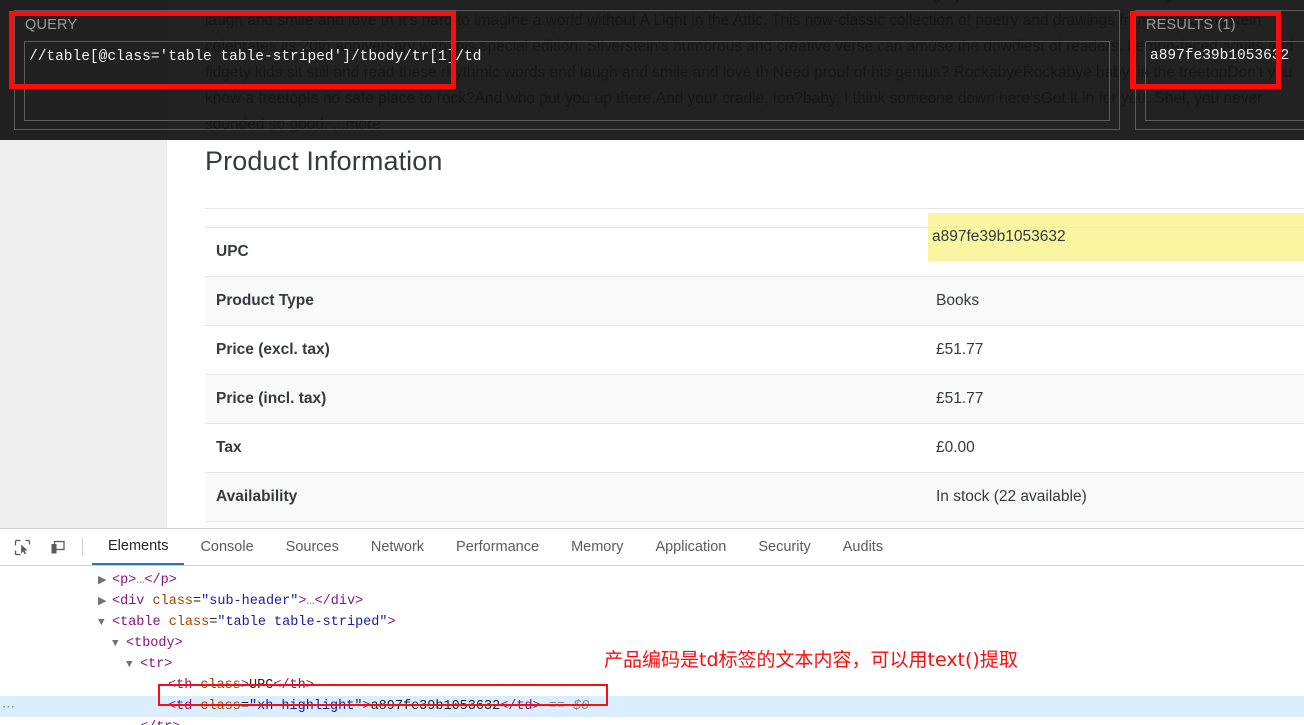 The image size is (1304, 725). I want to click on dom-token-tag: </td>, so click(520, 706).